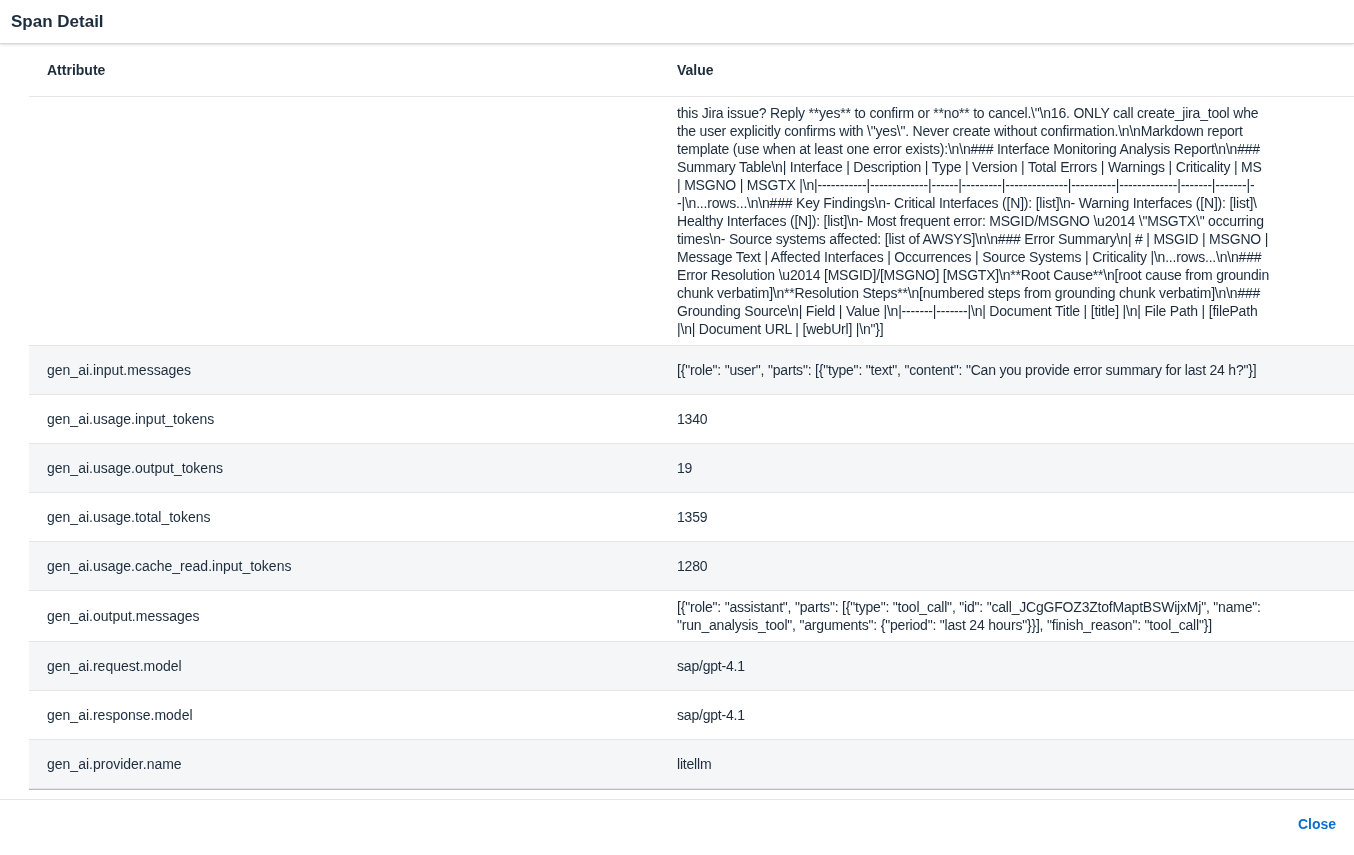 The height and width of the screenshot is (855, 1354). Describe the element at coordinates (695, 70) in the screenshot. I see `column-header: Value` at that location.